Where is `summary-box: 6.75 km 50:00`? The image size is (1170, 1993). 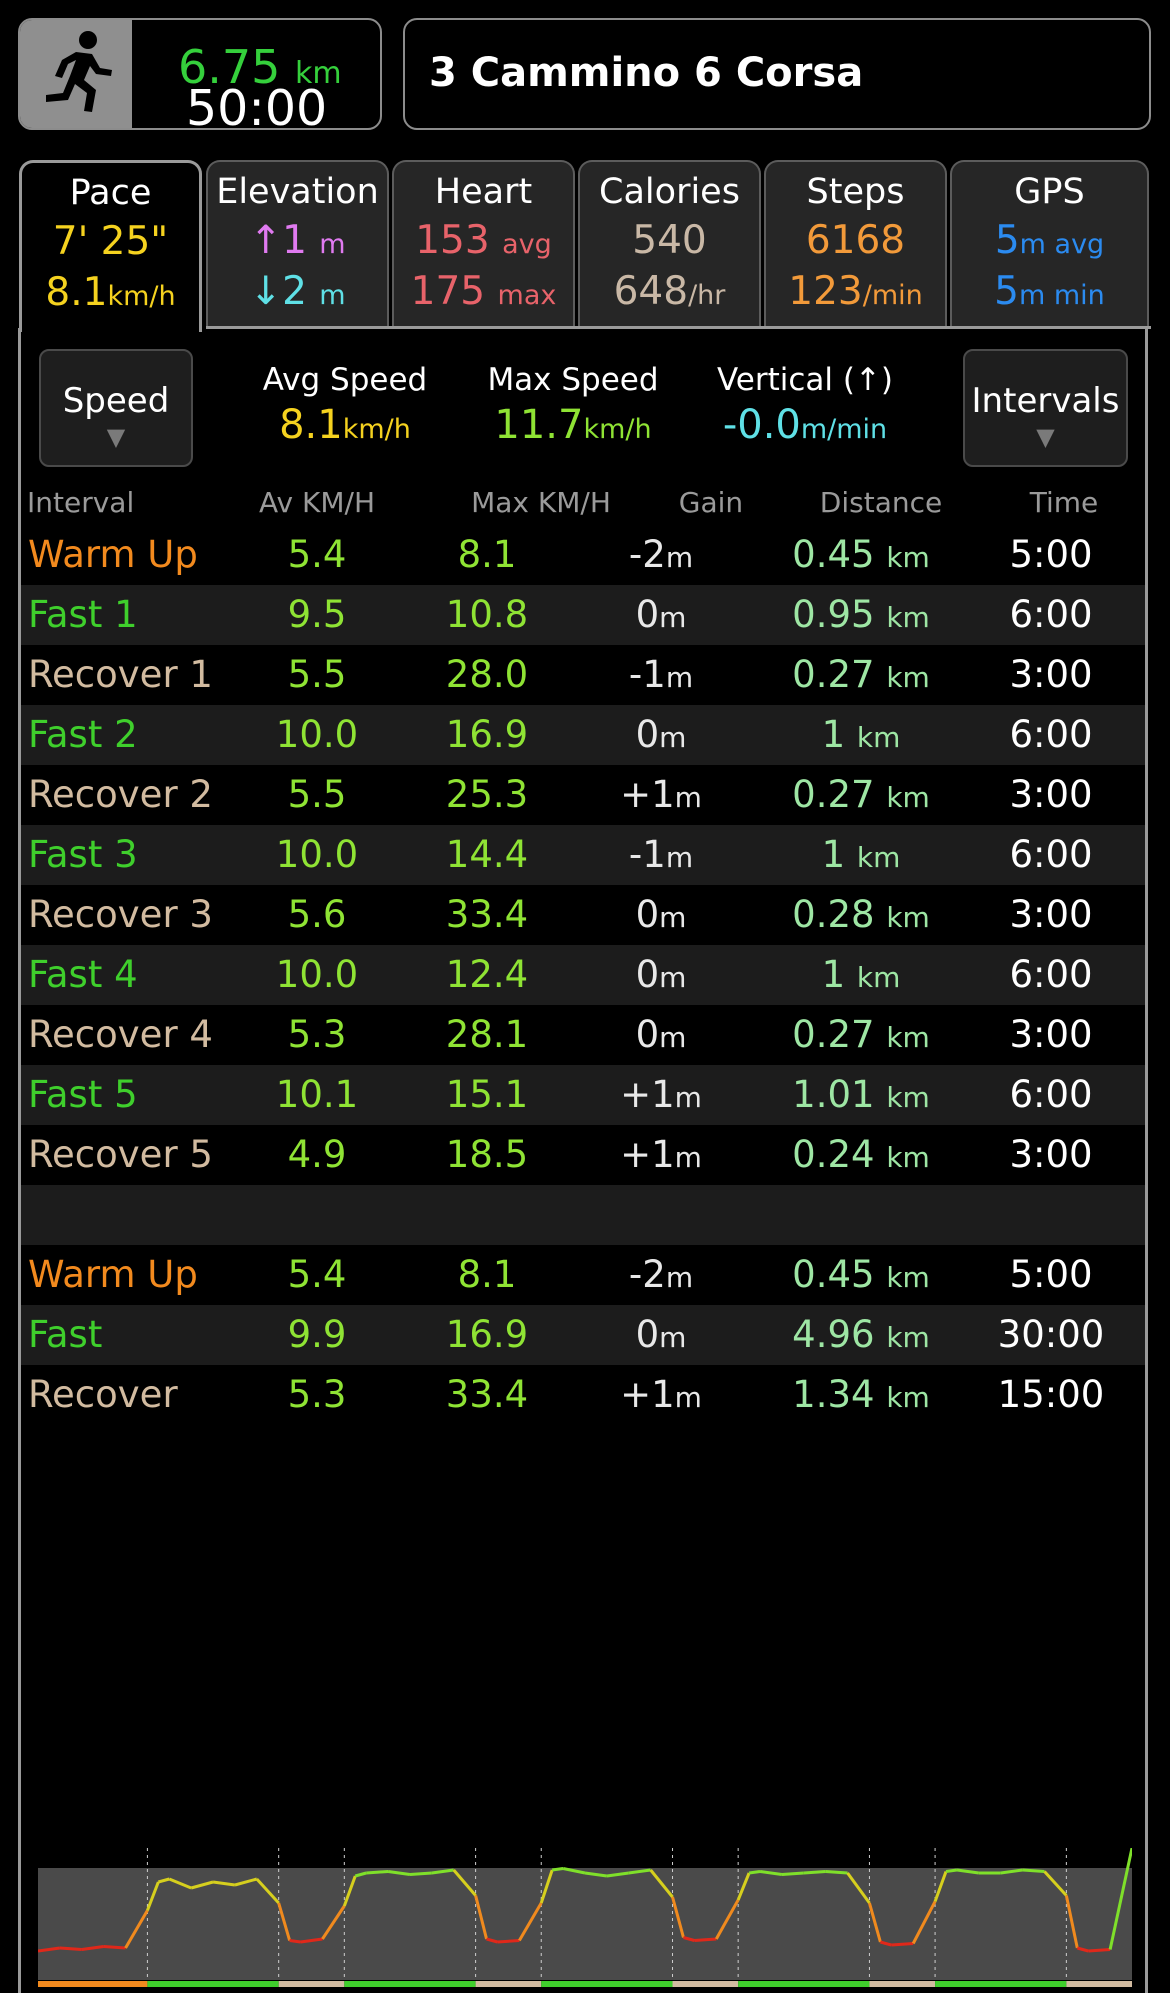 summary-box: 6.75 km 50:00 is located at coordinates (200, 74).